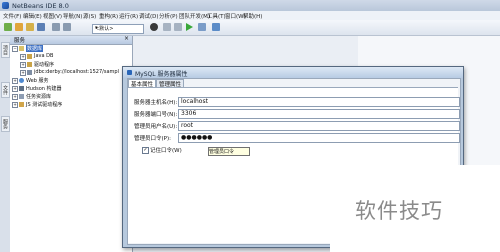 The image size is (500, 252). Describe the element at coordinates (126, 38) in the screenshot. I see `close-icon: ×` at that location.